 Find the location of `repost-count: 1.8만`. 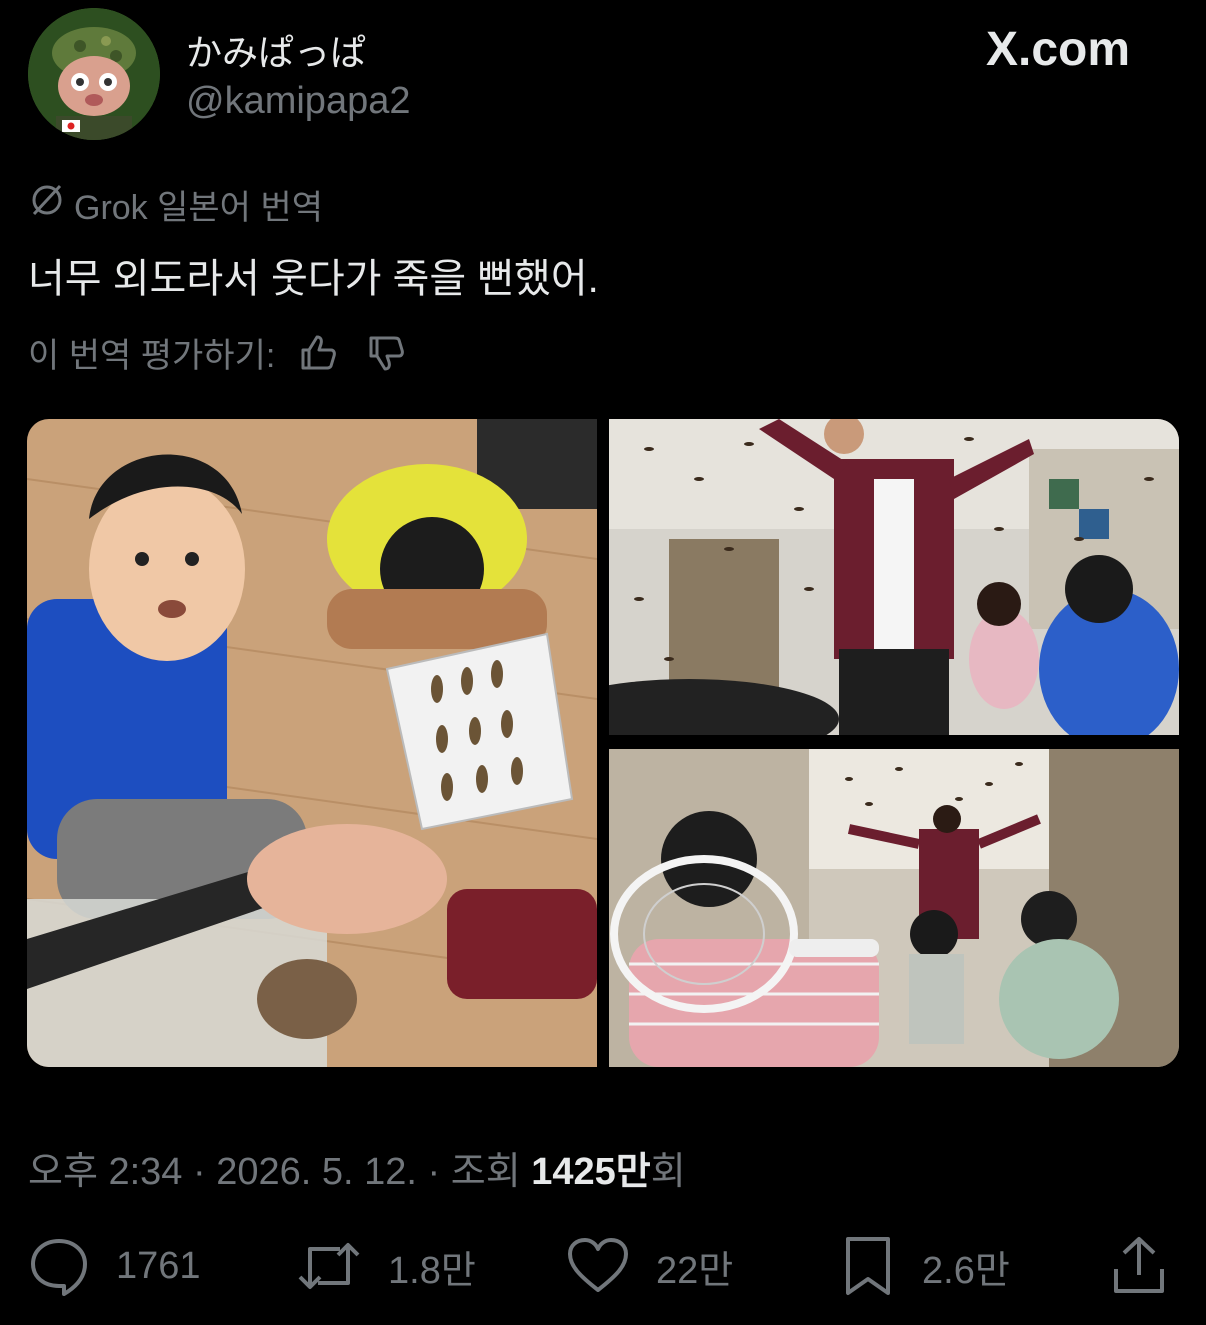

repost-count: 1.8만 is located at coordinates (432, 1270).